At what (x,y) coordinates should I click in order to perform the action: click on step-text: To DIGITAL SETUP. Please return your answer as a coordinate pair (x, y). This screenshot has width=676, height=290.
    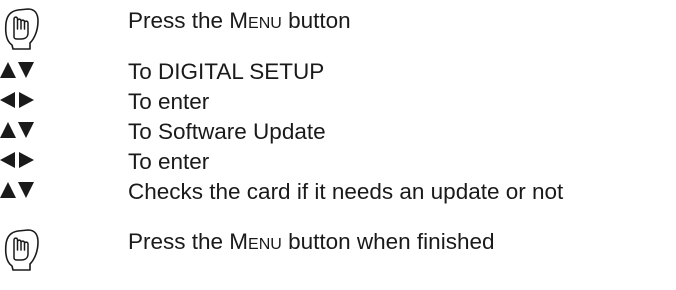
    Looking at the image, I should click on (226, 71).